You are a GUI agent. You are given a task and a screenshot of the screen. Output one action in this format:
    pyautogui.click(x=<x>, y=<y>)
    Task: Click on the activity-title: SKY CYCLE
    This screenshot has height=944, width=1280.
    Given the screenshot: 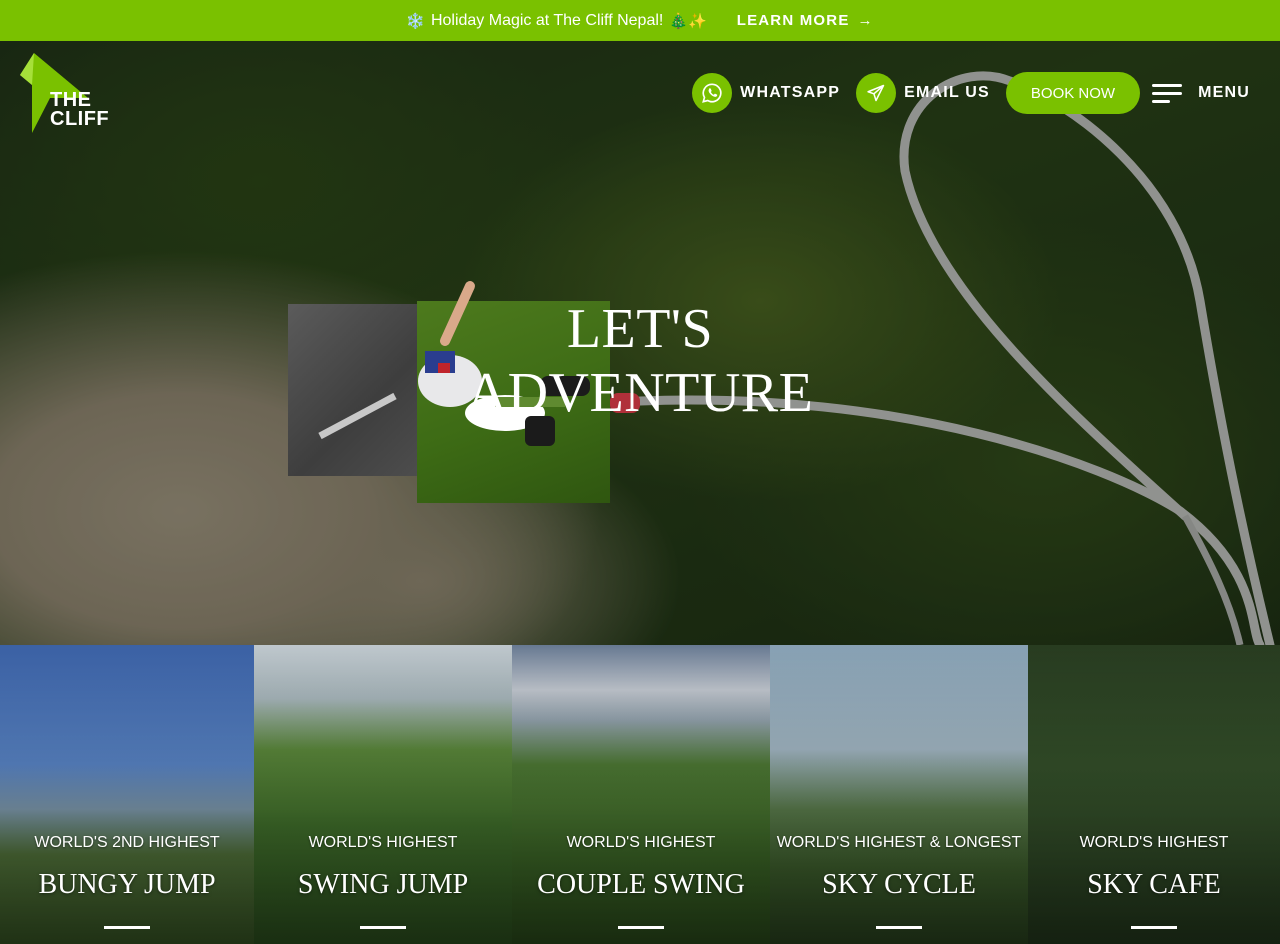 What is the action you would take?
    pyautogui.click(x=899, y=884)
    